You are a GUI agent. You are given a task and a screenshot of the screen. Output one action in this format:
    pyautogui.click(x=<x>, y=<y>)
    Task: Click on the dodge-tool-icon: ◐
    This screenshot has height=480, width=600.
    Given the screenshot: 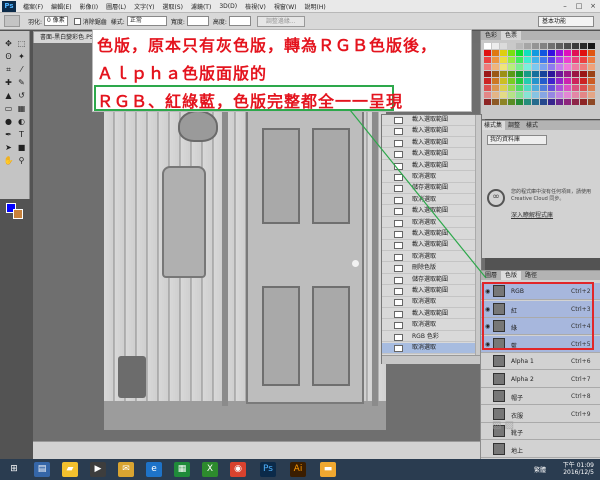 What is the action you would take?
    pyautogui.click(x=21, y=122)
    